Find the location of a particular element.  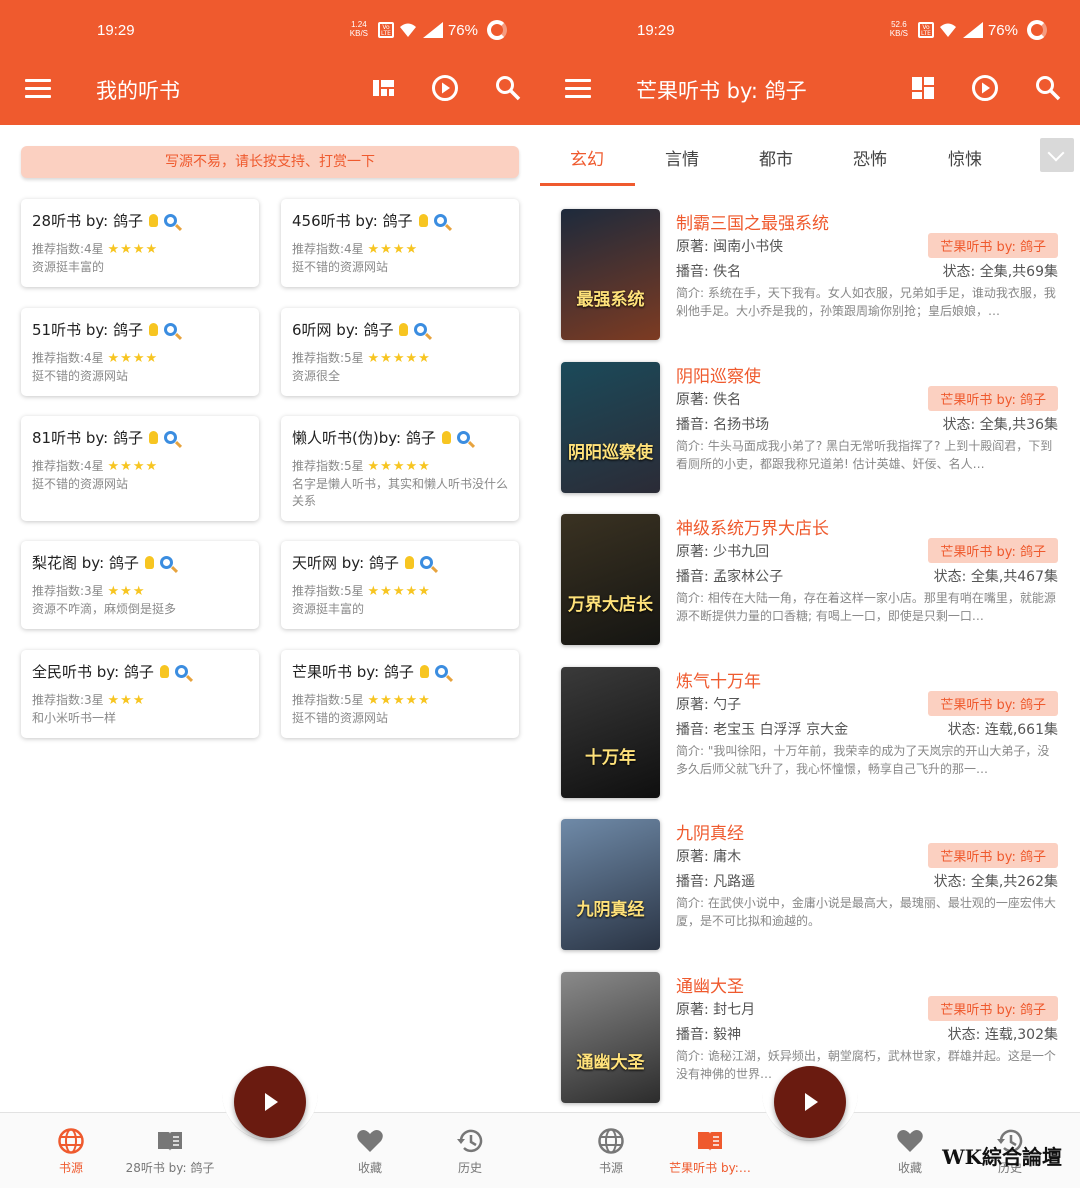

cover-text: 万界大店长 is located at coordinates (610, 605).